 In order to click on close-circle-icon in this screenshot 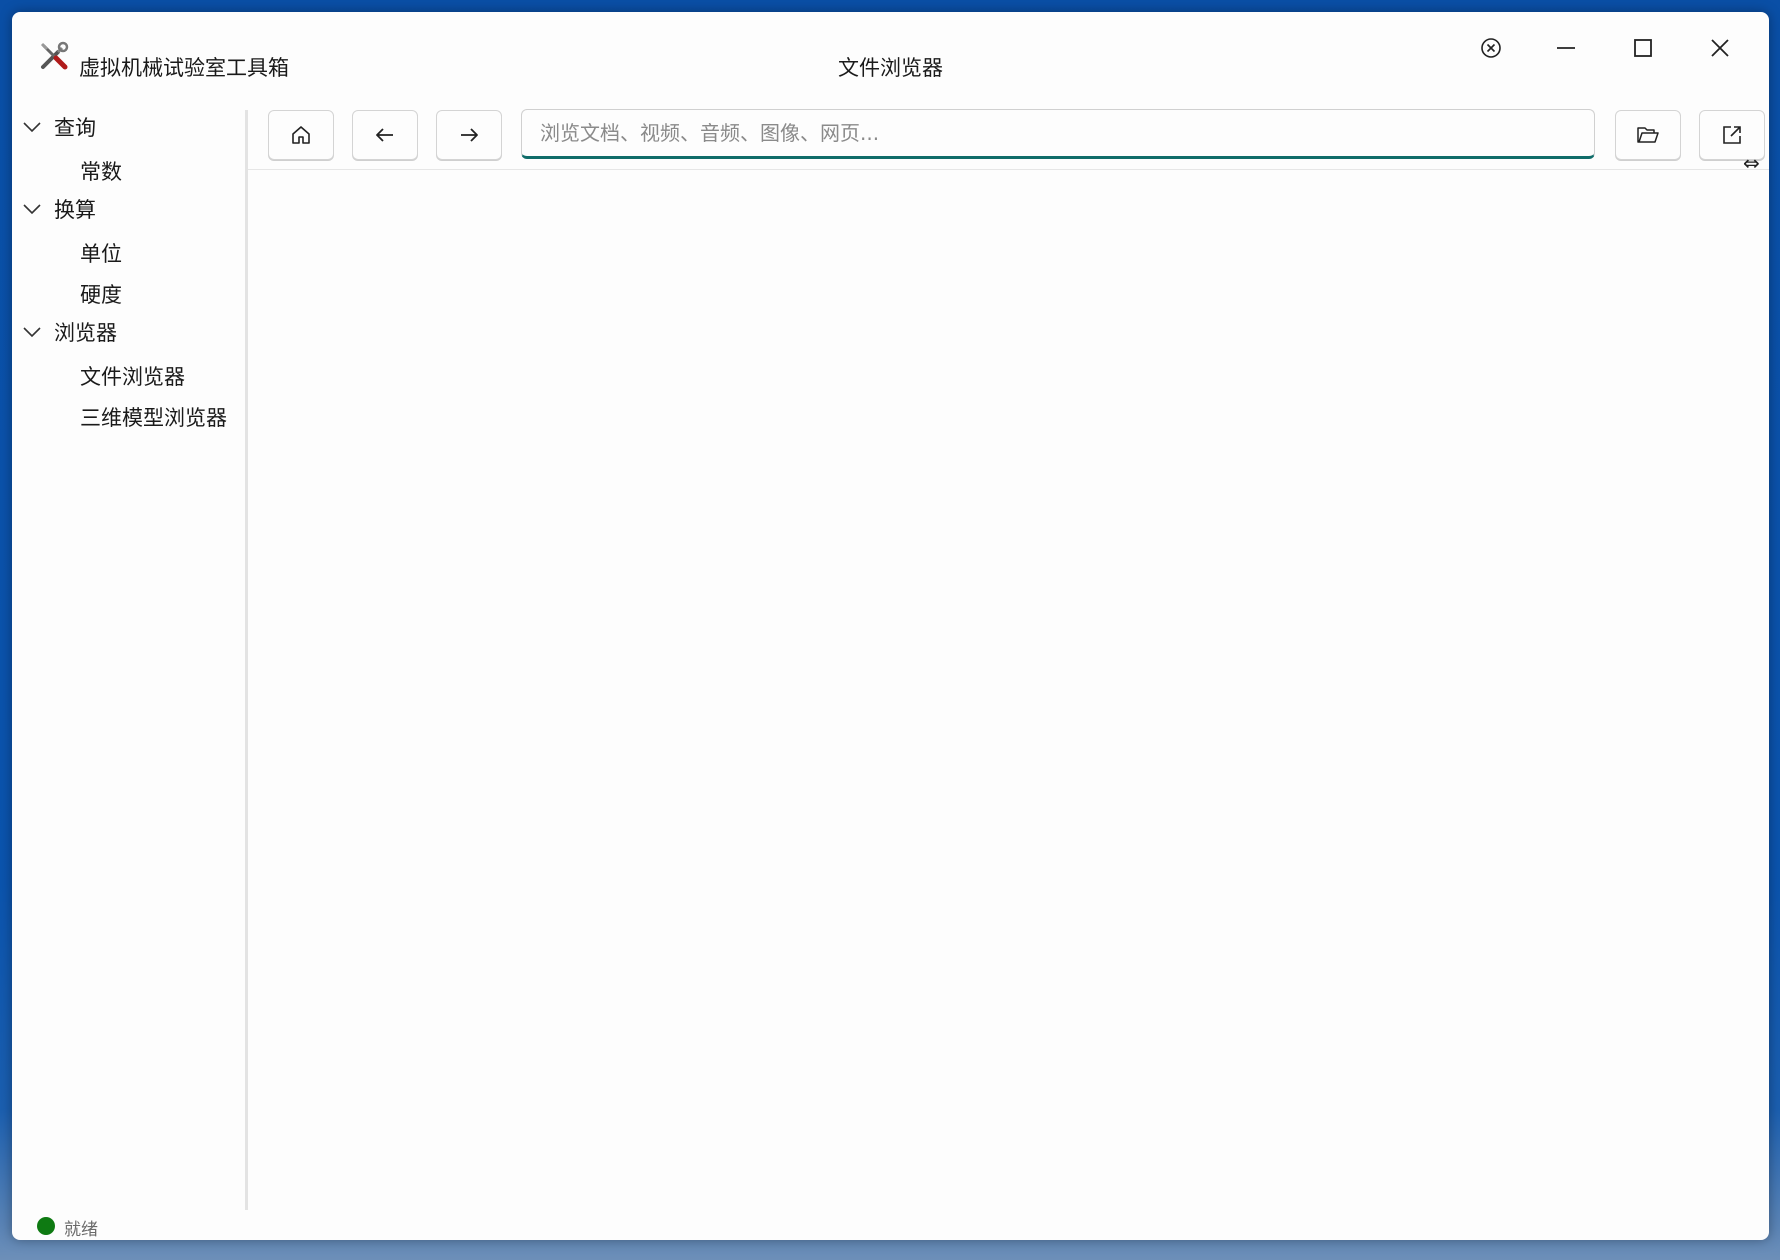, I will do `click(1491, 48)`.